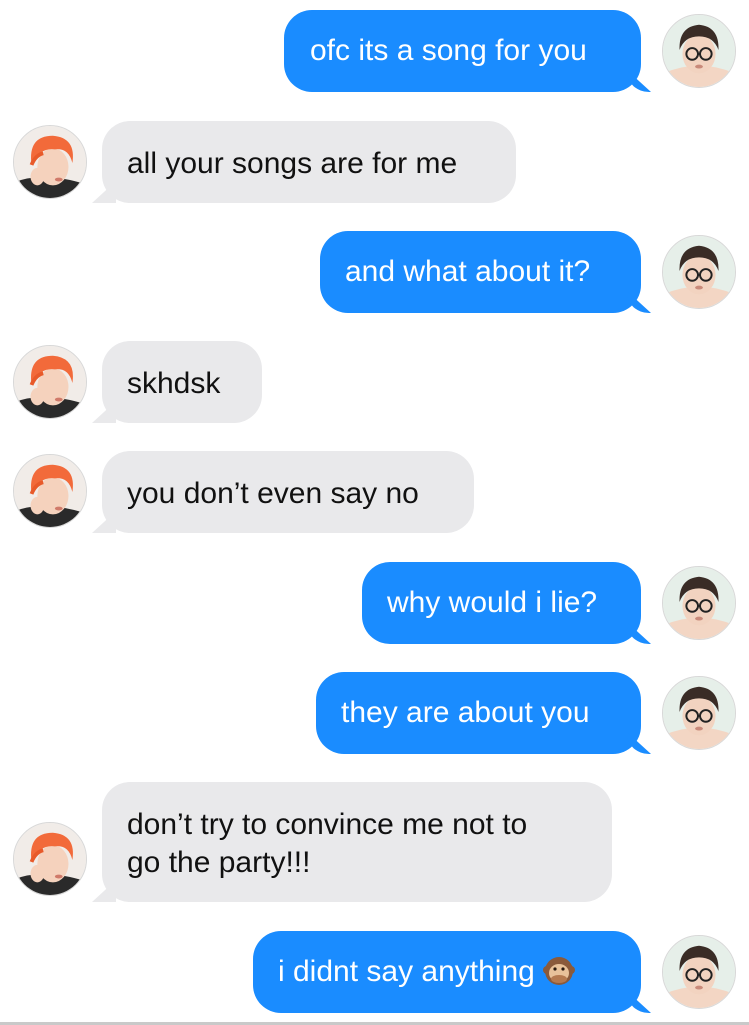  I want to click on outgoing-message-bubble: ofc its a song for you, so click(462, 51).